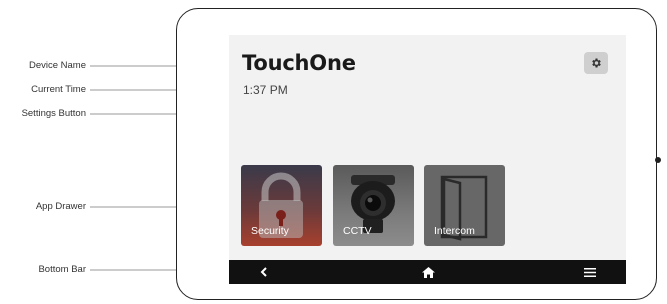  I want to click on chevron-left-icon, so click(263, 272).